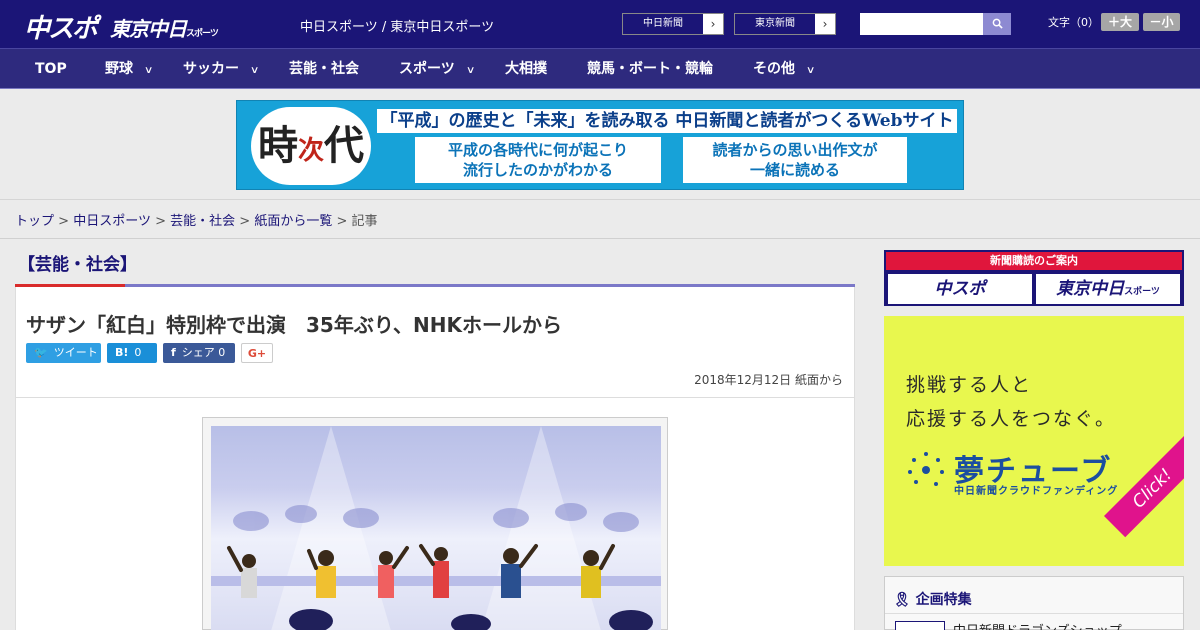 The width and height of the screenshot is (1200, 630). What do you see at coordinates (122, 352) in the screenshot?
I see `hatena-icon: B!` at bounding box center [122, 352].